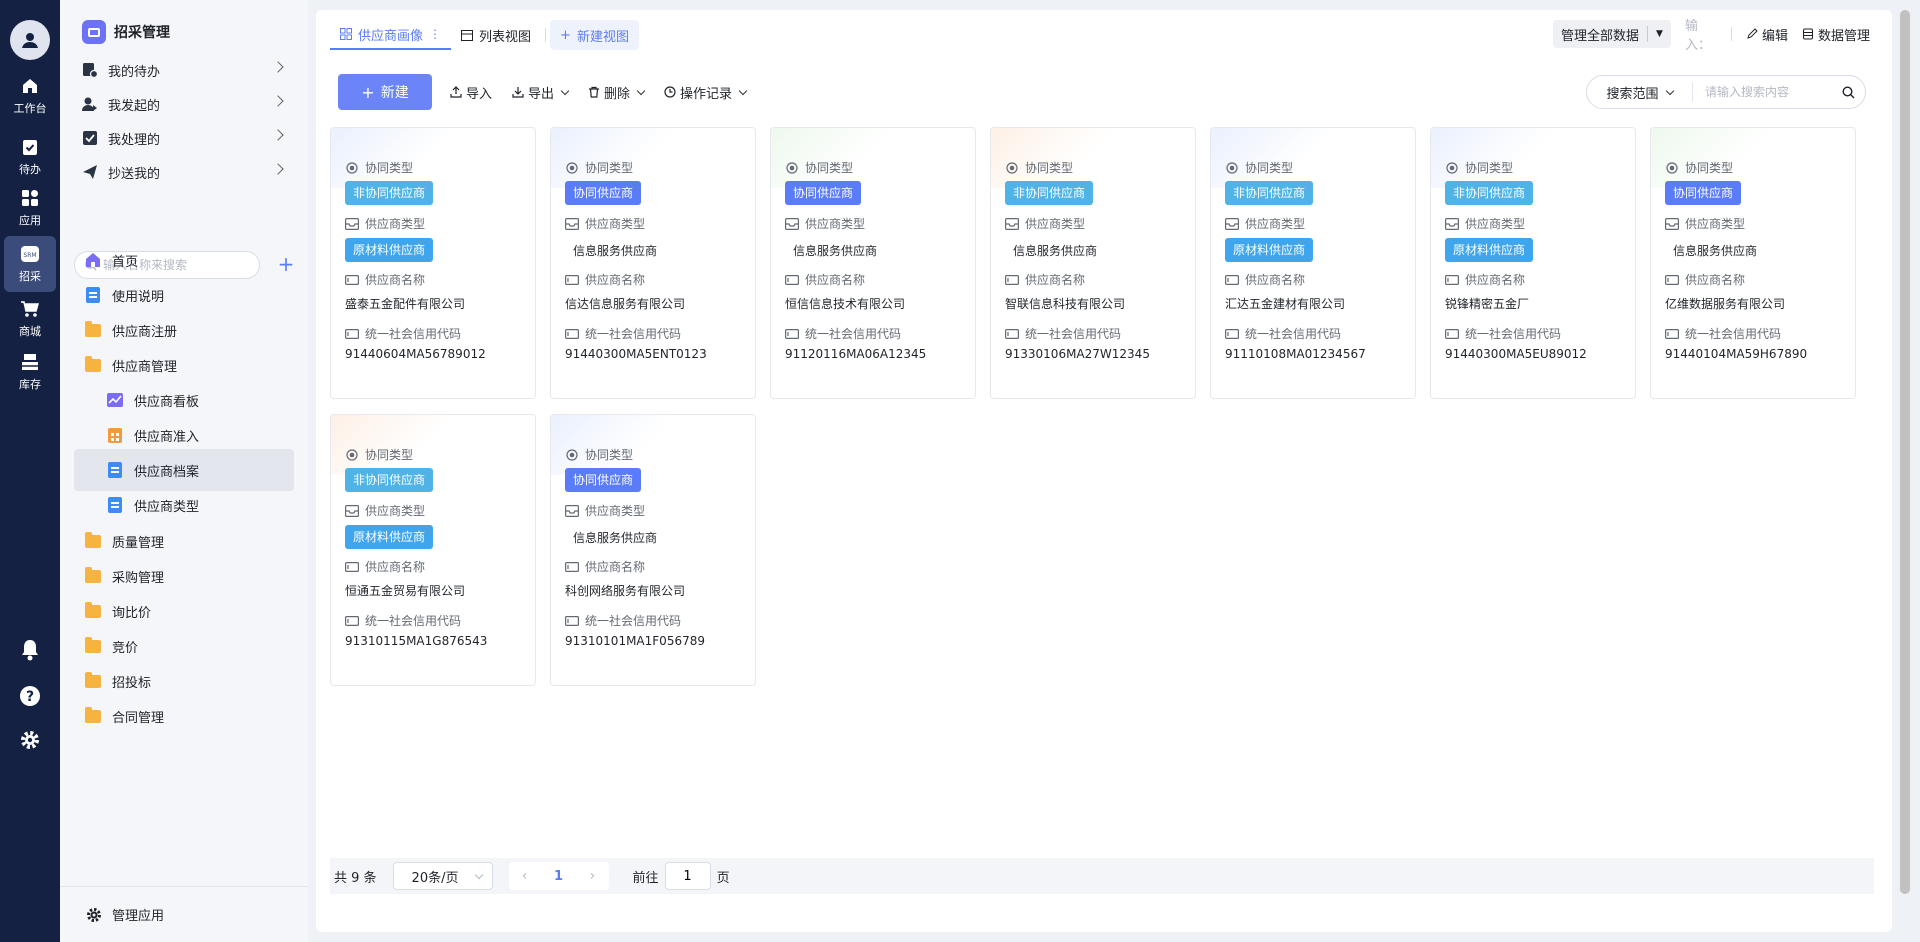  Describe the element at coordinates (1775, 92) in the screenshot. I see `search-input` at that location.